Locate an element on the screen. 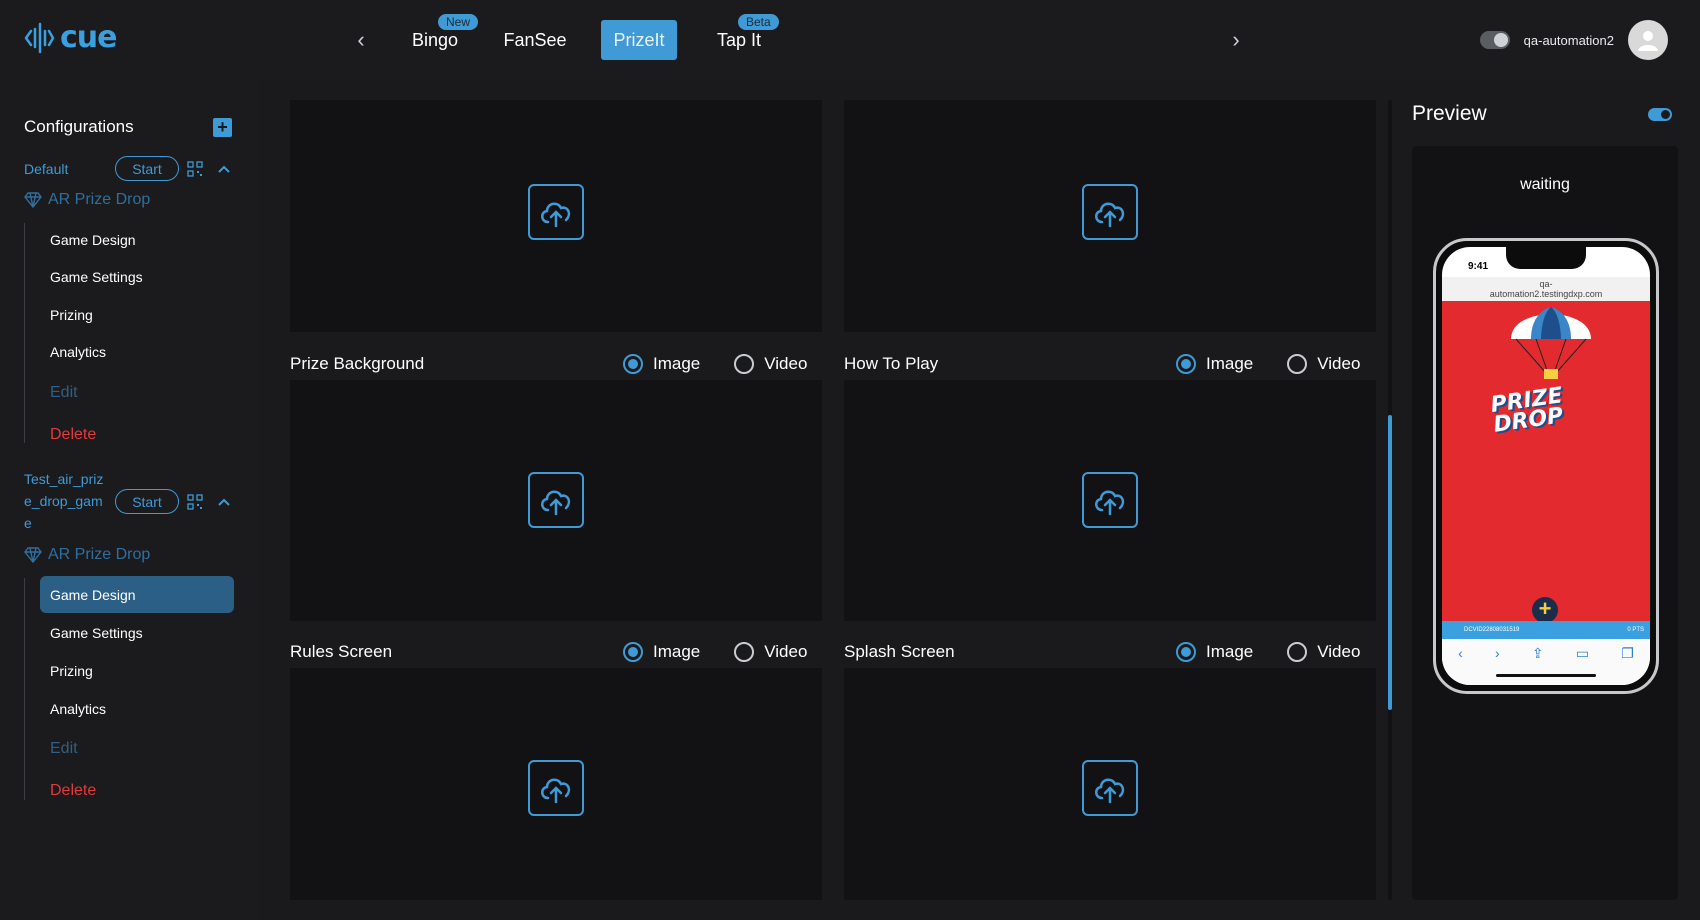 This screenshot has height=920, width=1700. prize-background-label: Prize Background is located at coordinates (357, 363).